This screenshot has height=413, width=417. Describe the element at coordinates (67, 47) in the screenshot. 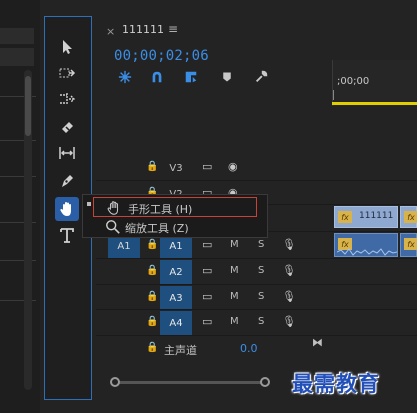

I see `selection-tool-icon` at that location.